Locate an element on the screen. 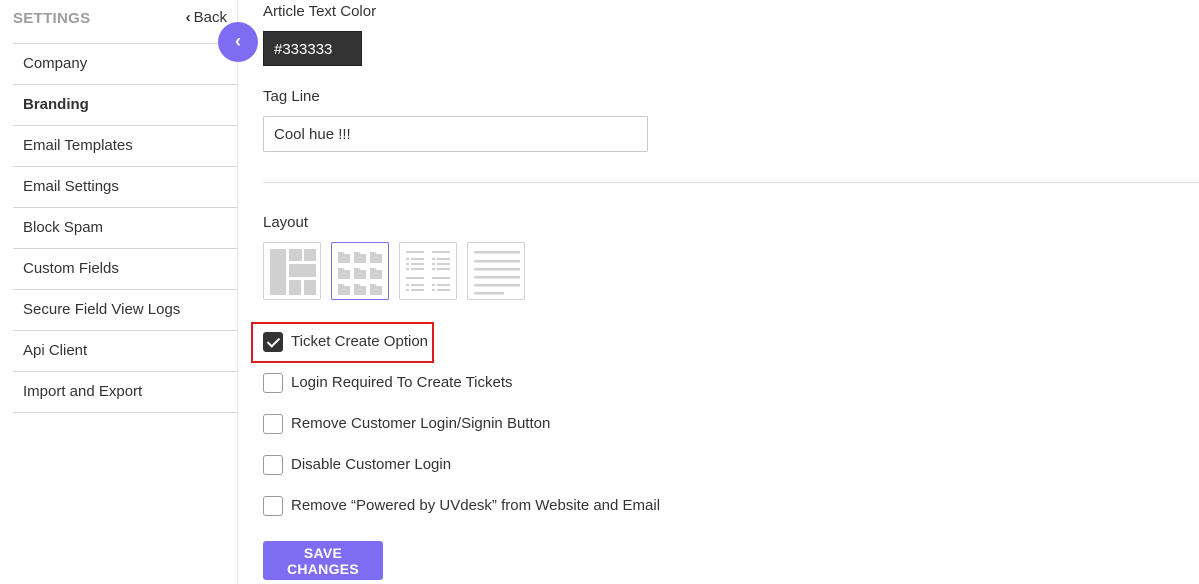  layout-option-list-columns is located at coordinates (428, 271).